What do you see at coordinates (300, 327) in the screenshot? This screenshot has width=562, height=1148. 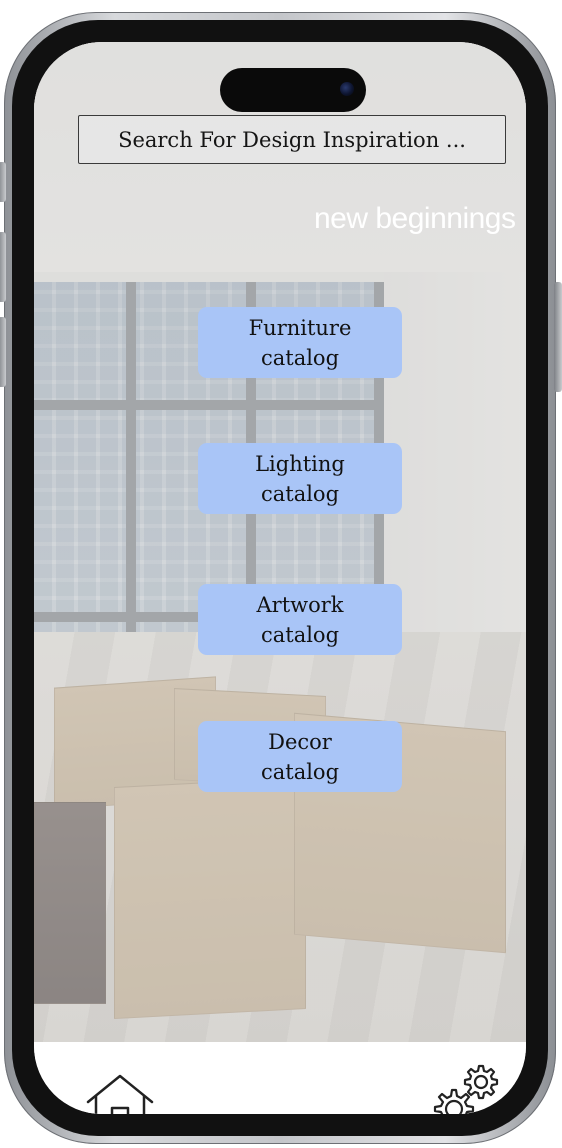 I see `button-label-line1: Furniture` at bounding box center [300, 327].